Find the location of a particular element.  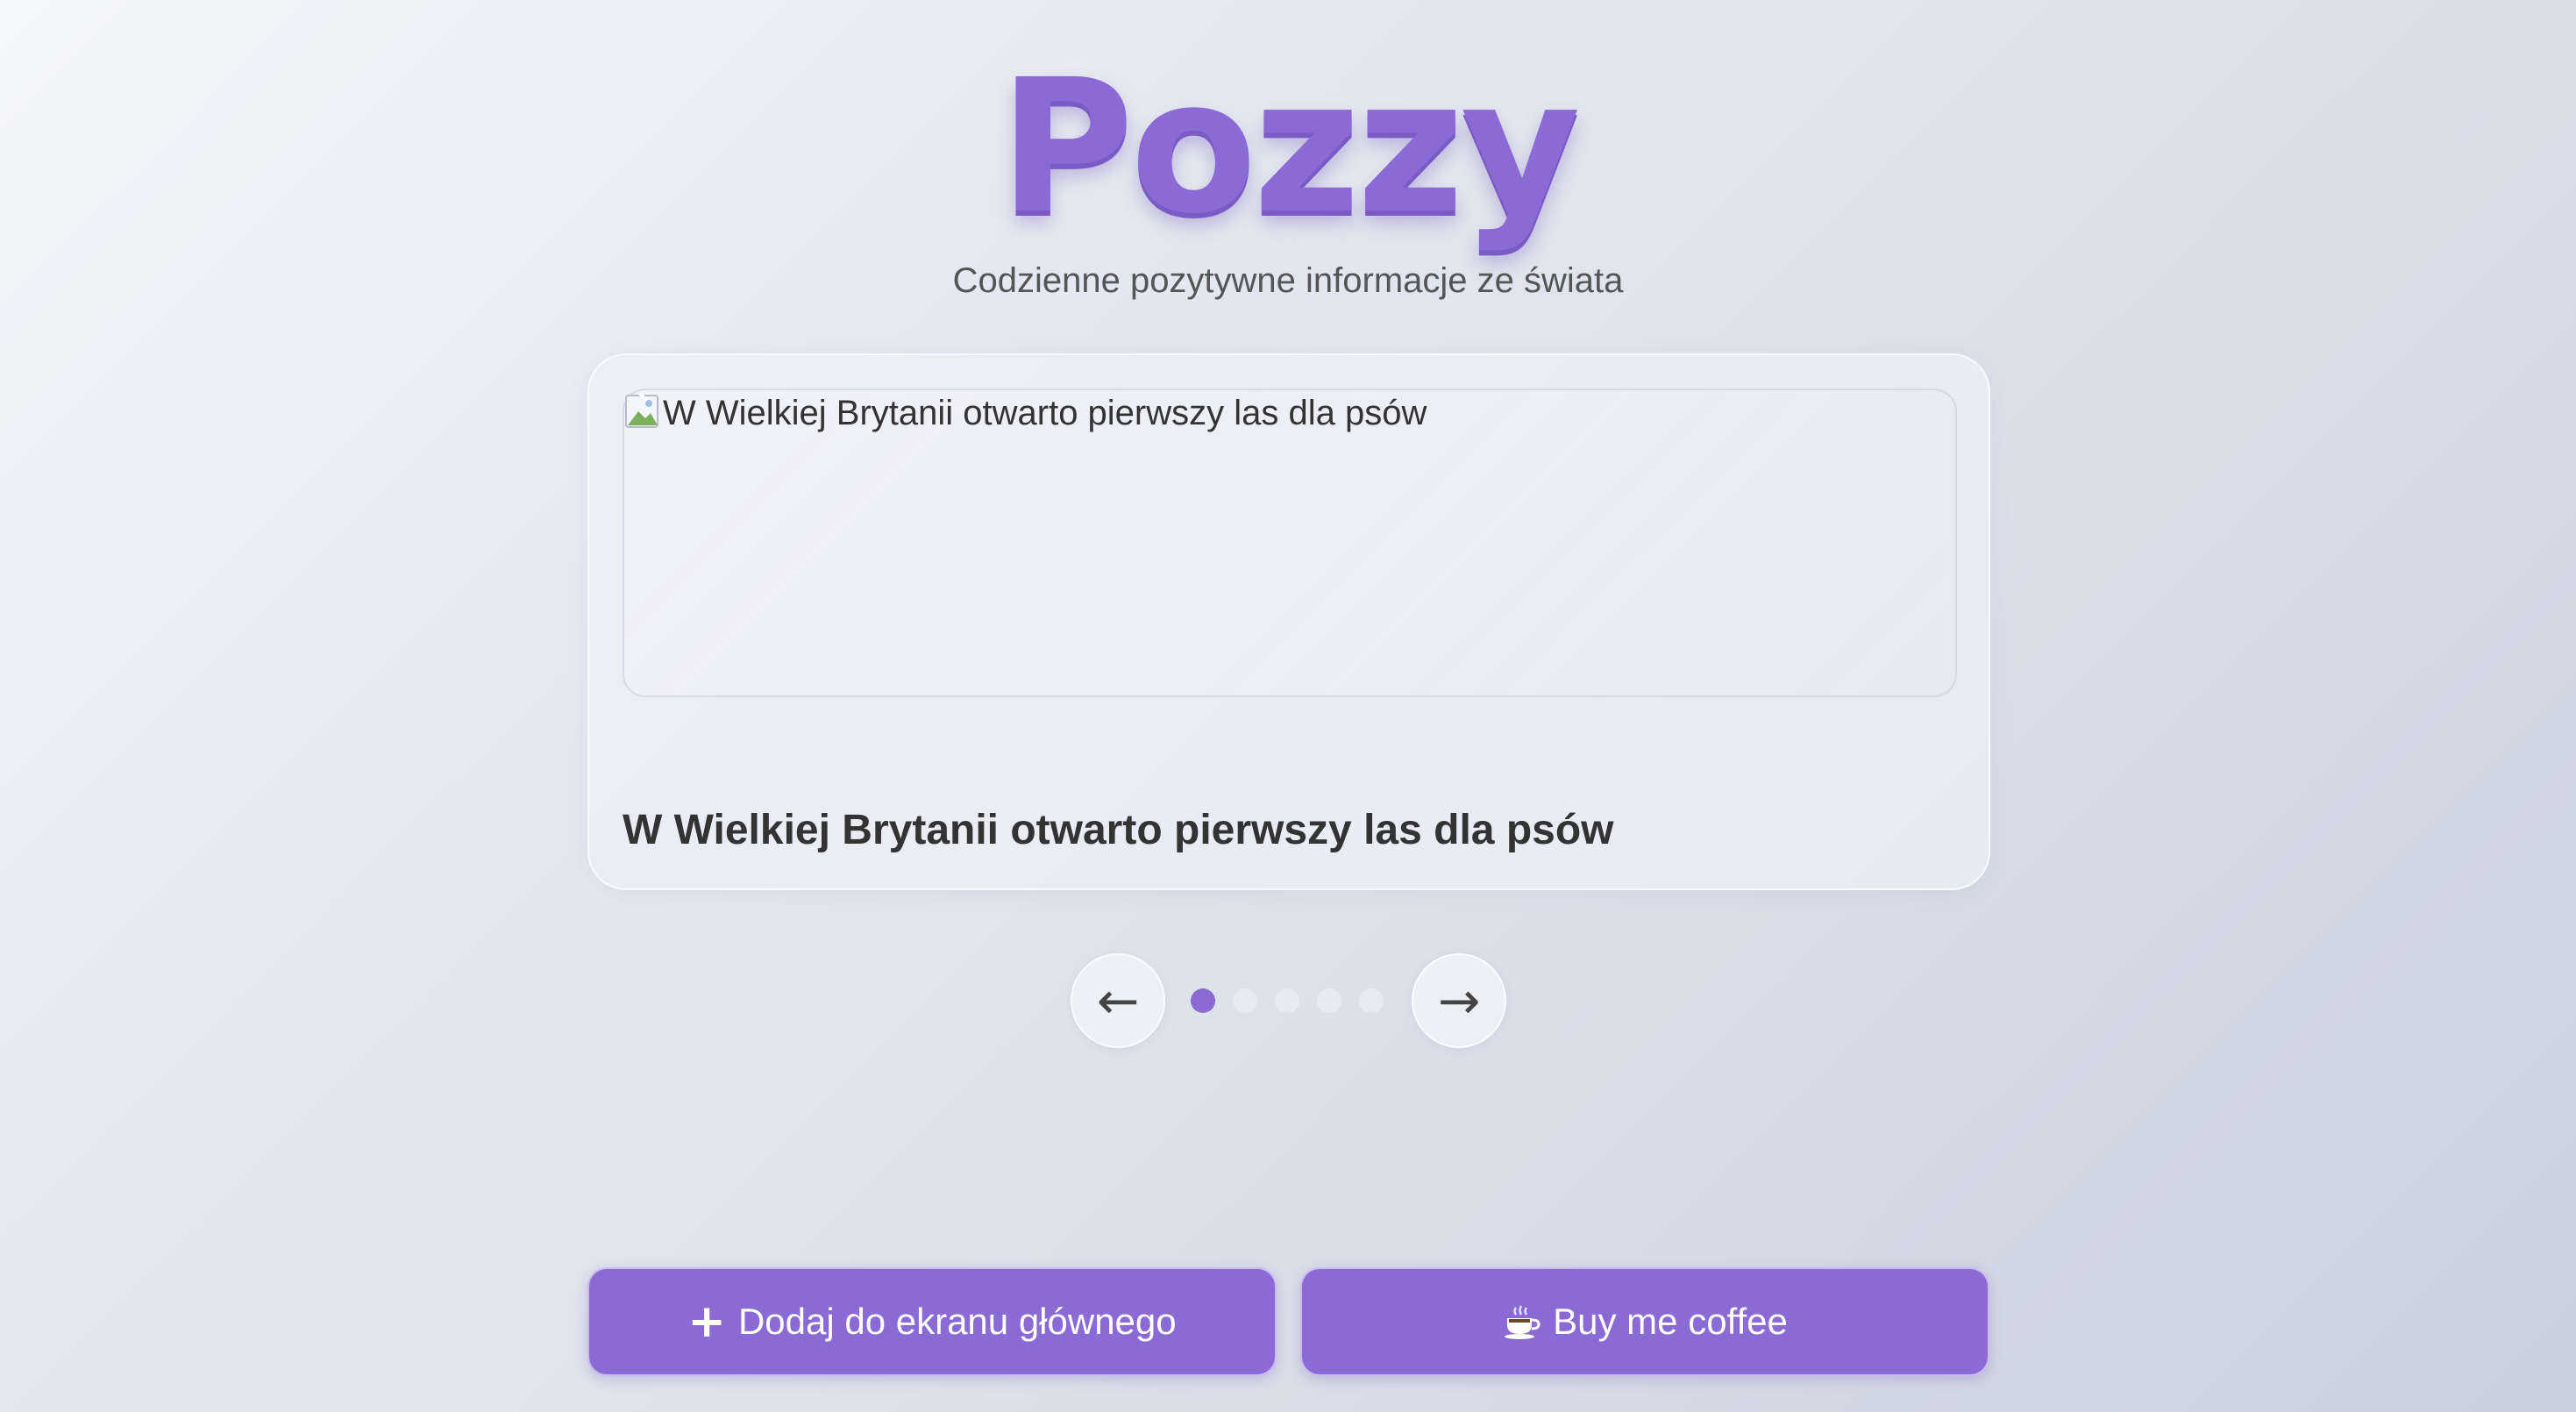

app-logo: Pozzy is located at coordinates (1290, 146).